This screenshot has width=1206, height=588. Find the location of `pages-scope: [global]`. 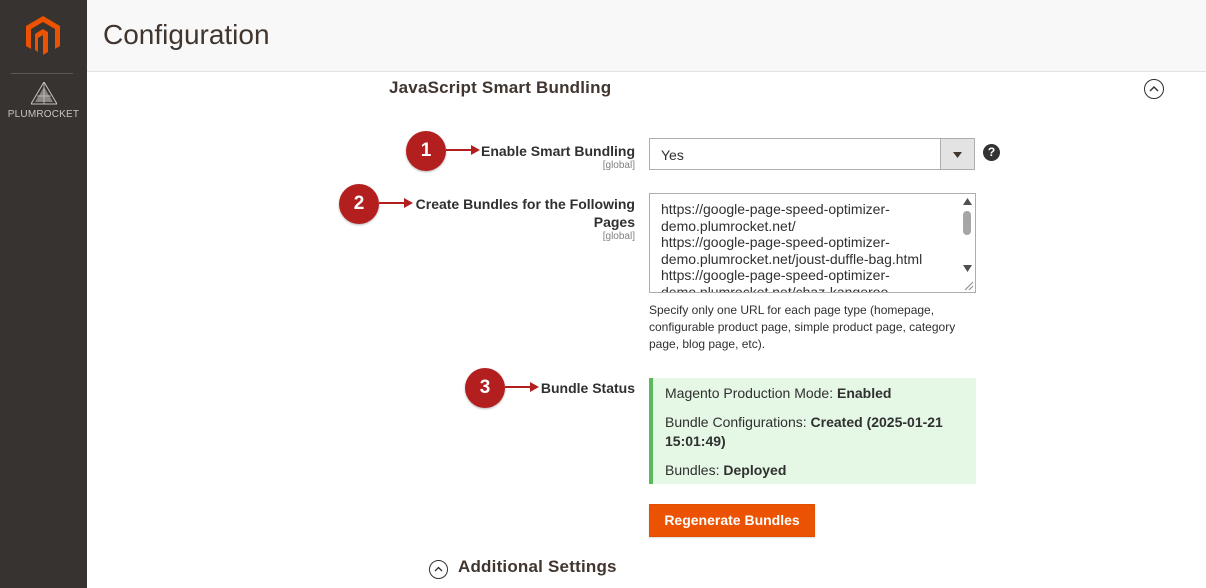

pages-scope: [global] is located at coordinates (618, 236).